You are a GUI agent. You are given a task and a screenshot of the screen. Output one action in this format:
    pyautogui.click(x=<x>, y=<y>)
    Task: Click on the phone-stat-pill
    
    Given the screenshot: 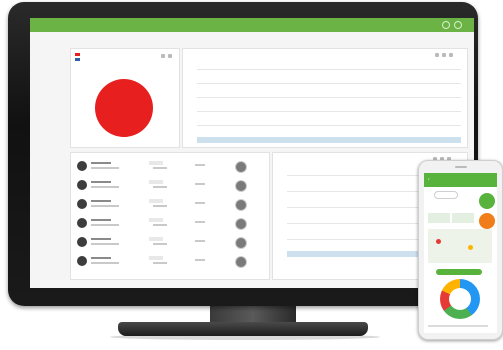 What is the action you would take?
    pyautogui.click(x=459, y=272)
    